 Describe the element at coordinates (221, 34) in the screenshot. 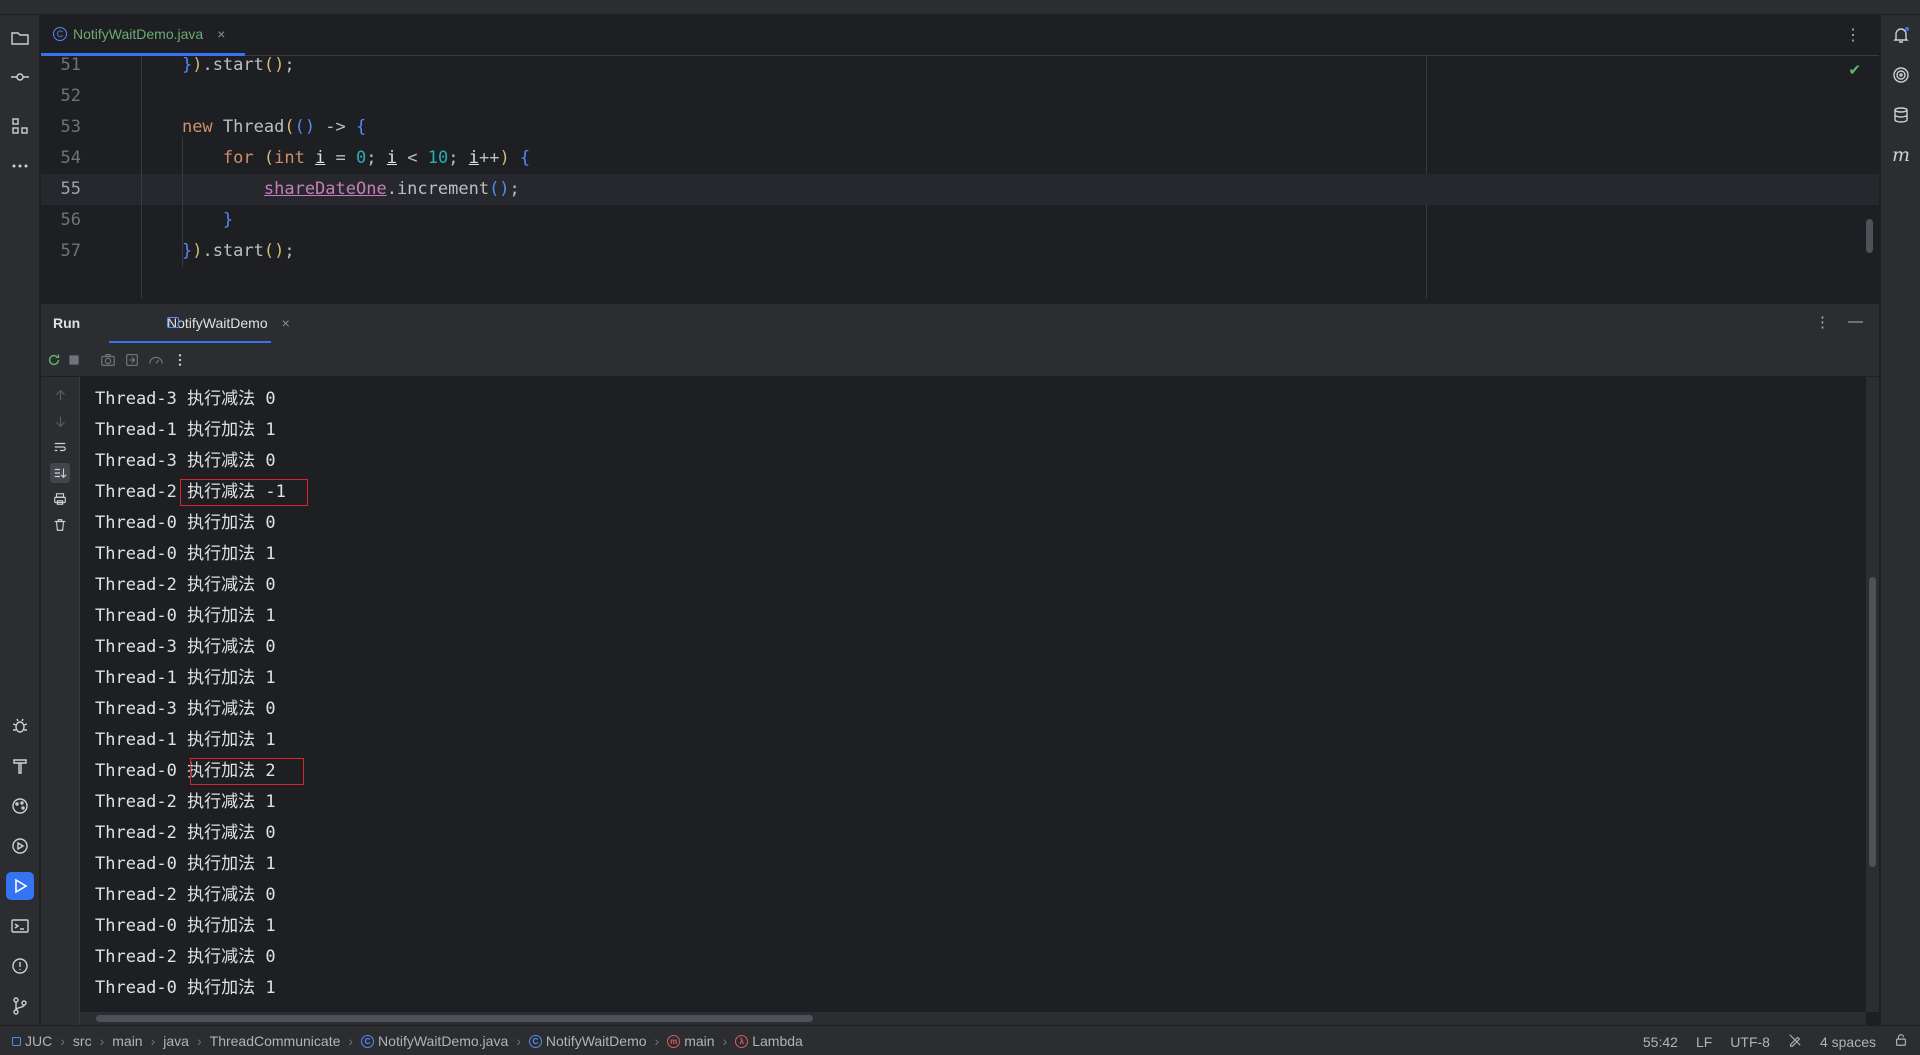

I see `close-tab-icon: ×` at that location.